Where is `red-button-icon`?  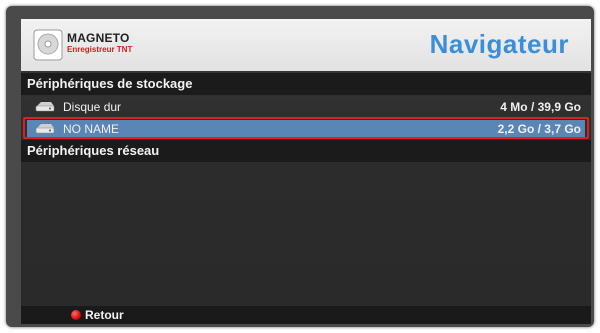
red-button-icon is located at coordinates (76, 315).